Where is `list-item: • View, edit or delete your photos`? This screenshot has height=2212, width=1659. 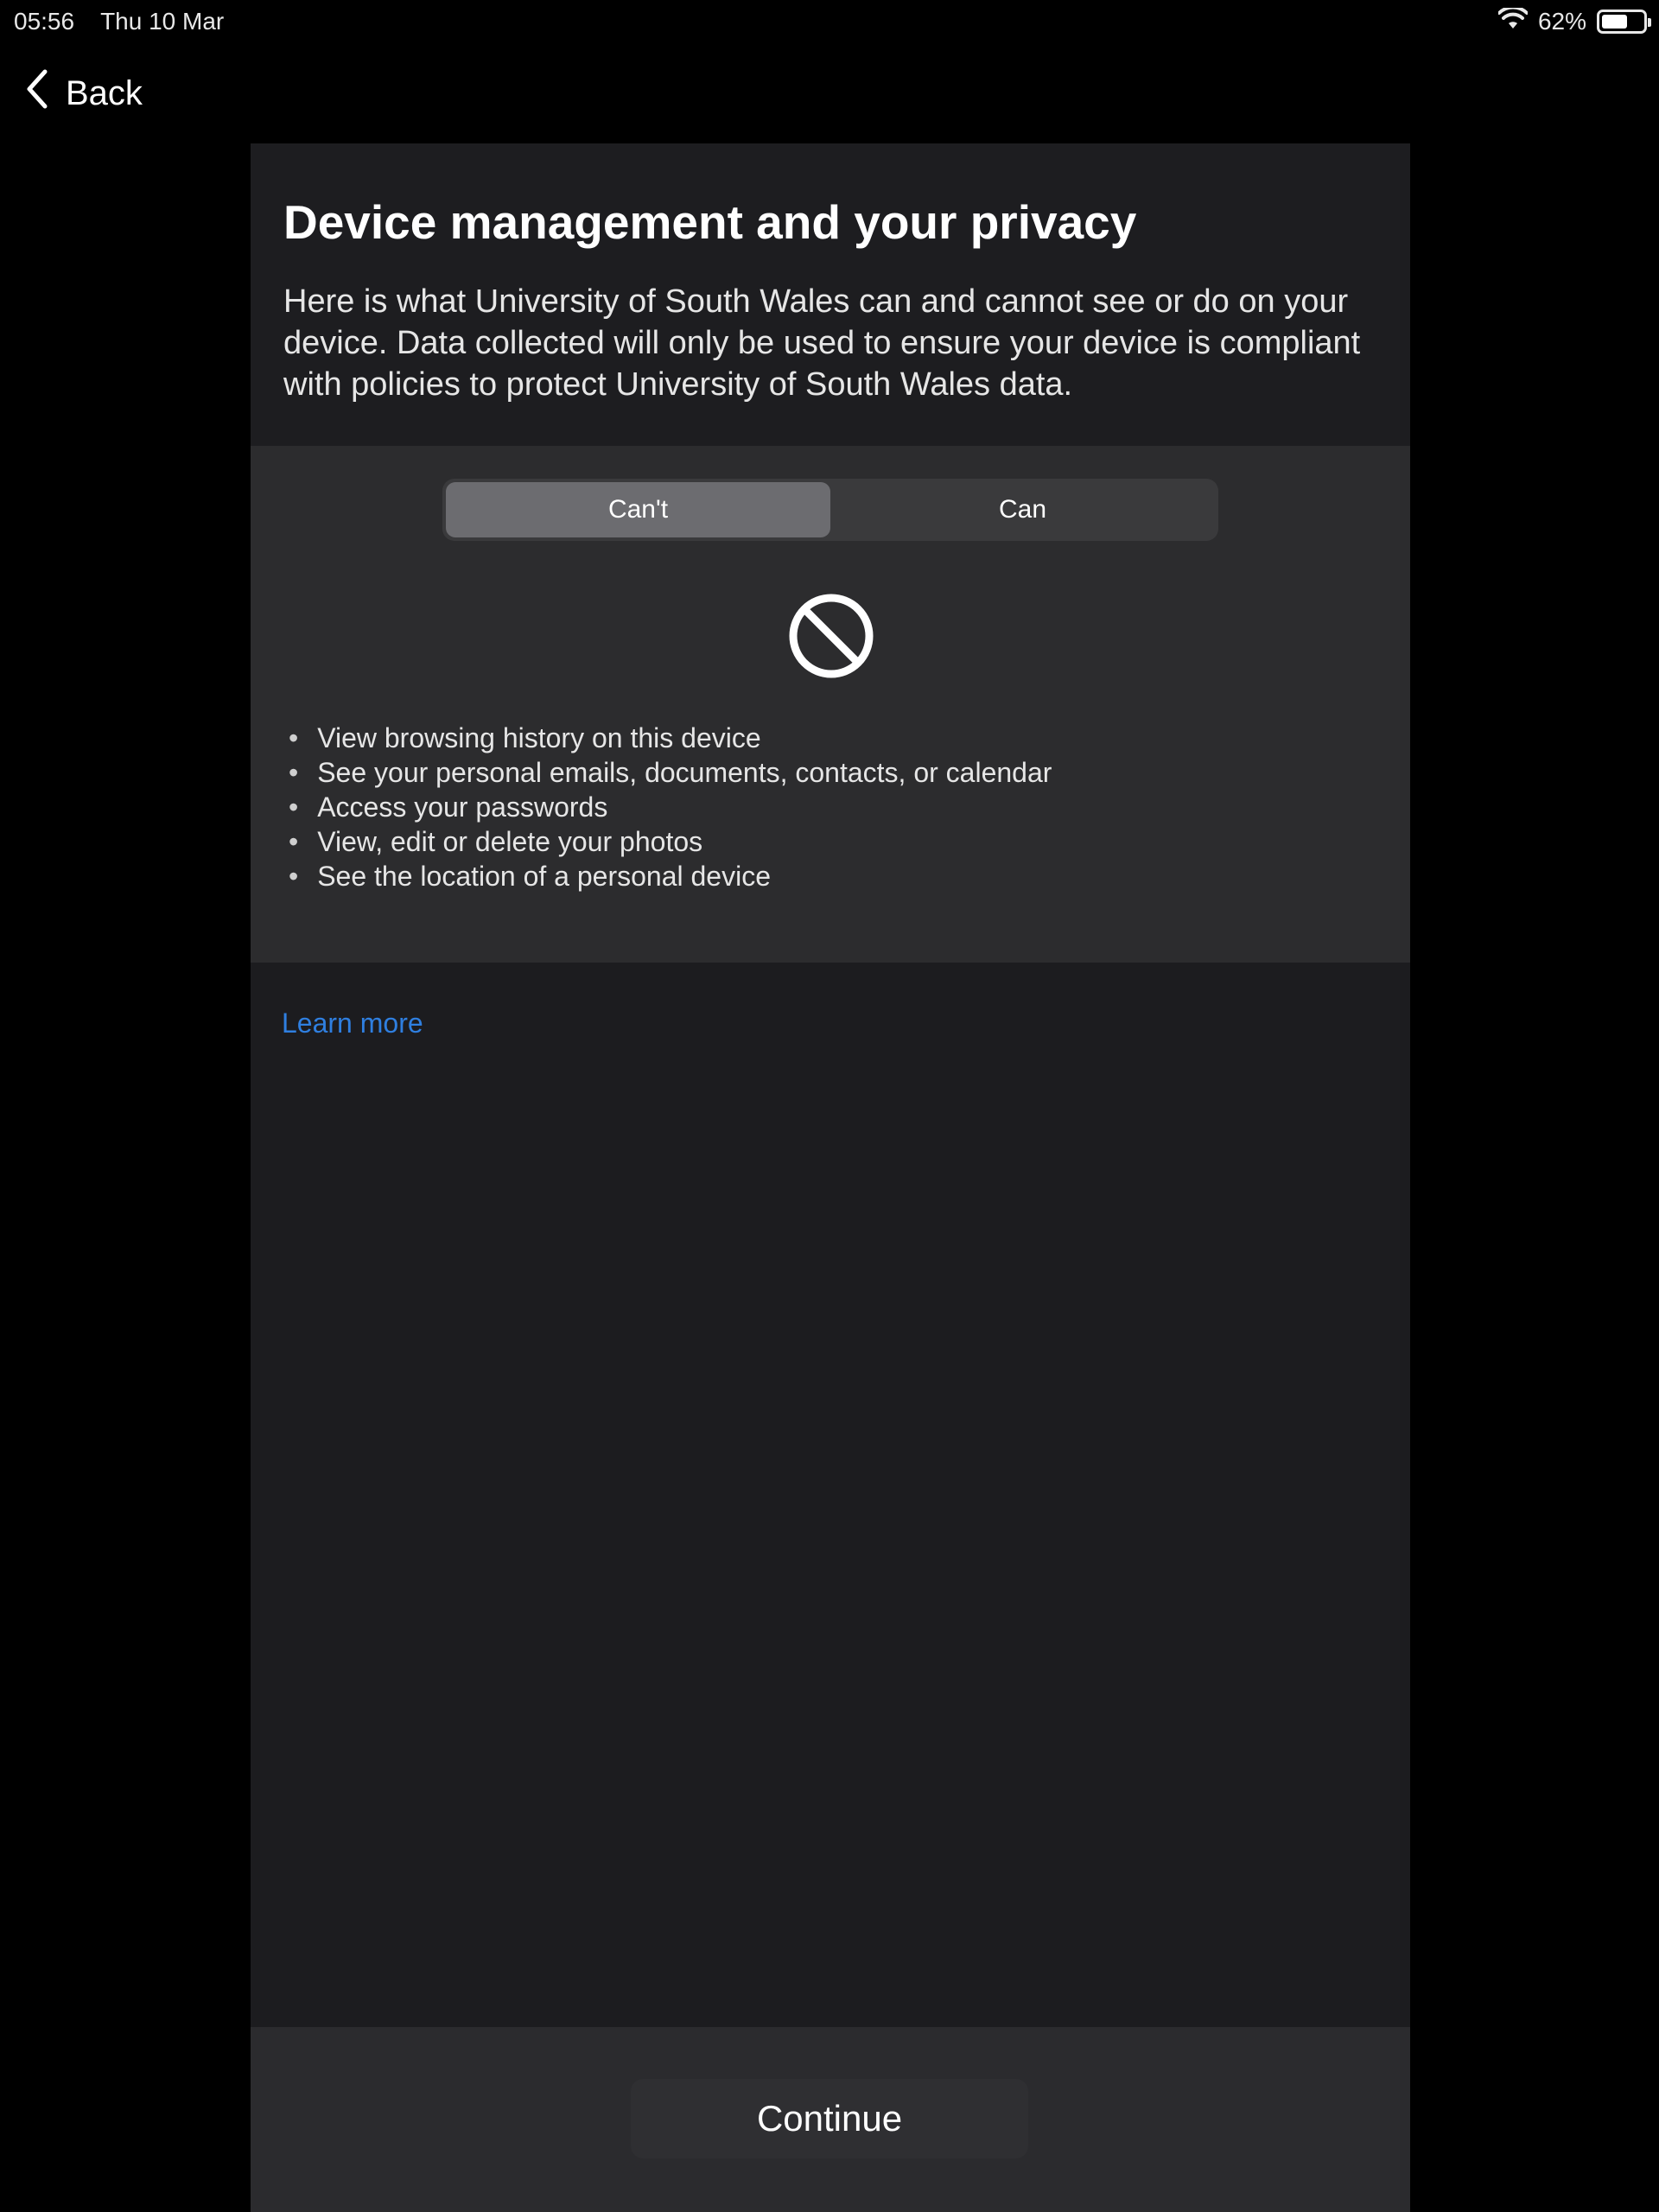
list-item: • View, edit or delete your photos is located at coordinates (496, 841).